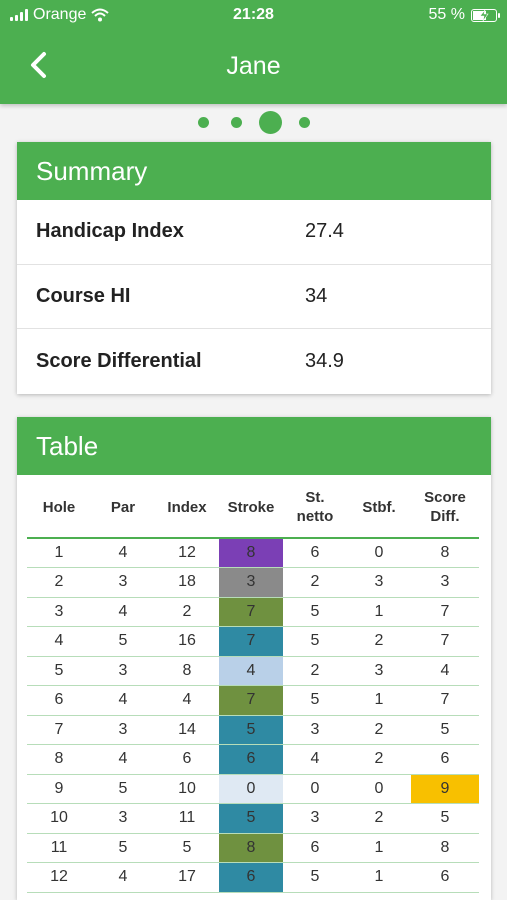 The image size is (507, 900). What do you see at coordinates (59, 759) in the screenshot?
I see `hole-cell: 8` at bounding box center [59, 759].